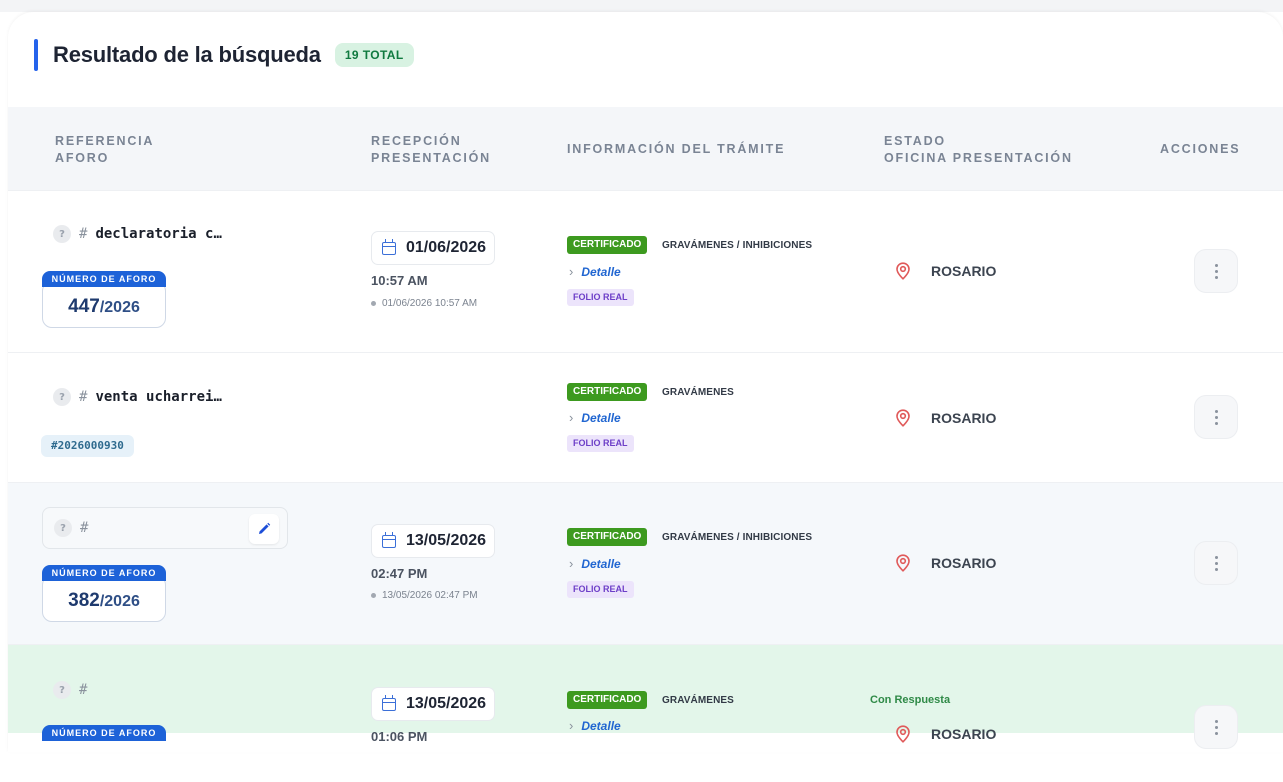 The image size is (1283, 782). I want to click on presentation-datetime: 13/05/2026 02:47 PM, so click(424, 595).